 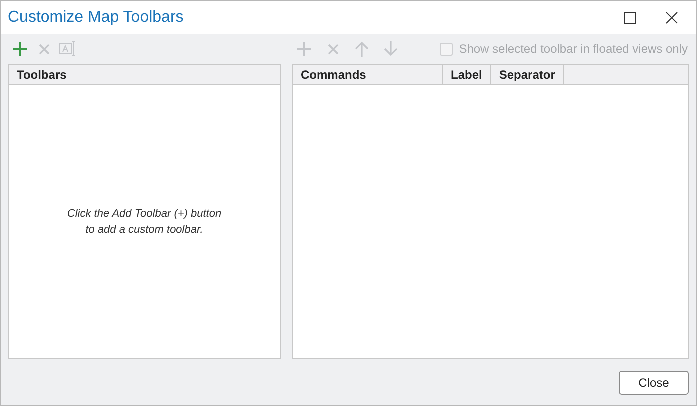 I want to click on empty-message: Click the Add Toolbar (+) button to add a custom toolbar., so click(x=144, y=222).